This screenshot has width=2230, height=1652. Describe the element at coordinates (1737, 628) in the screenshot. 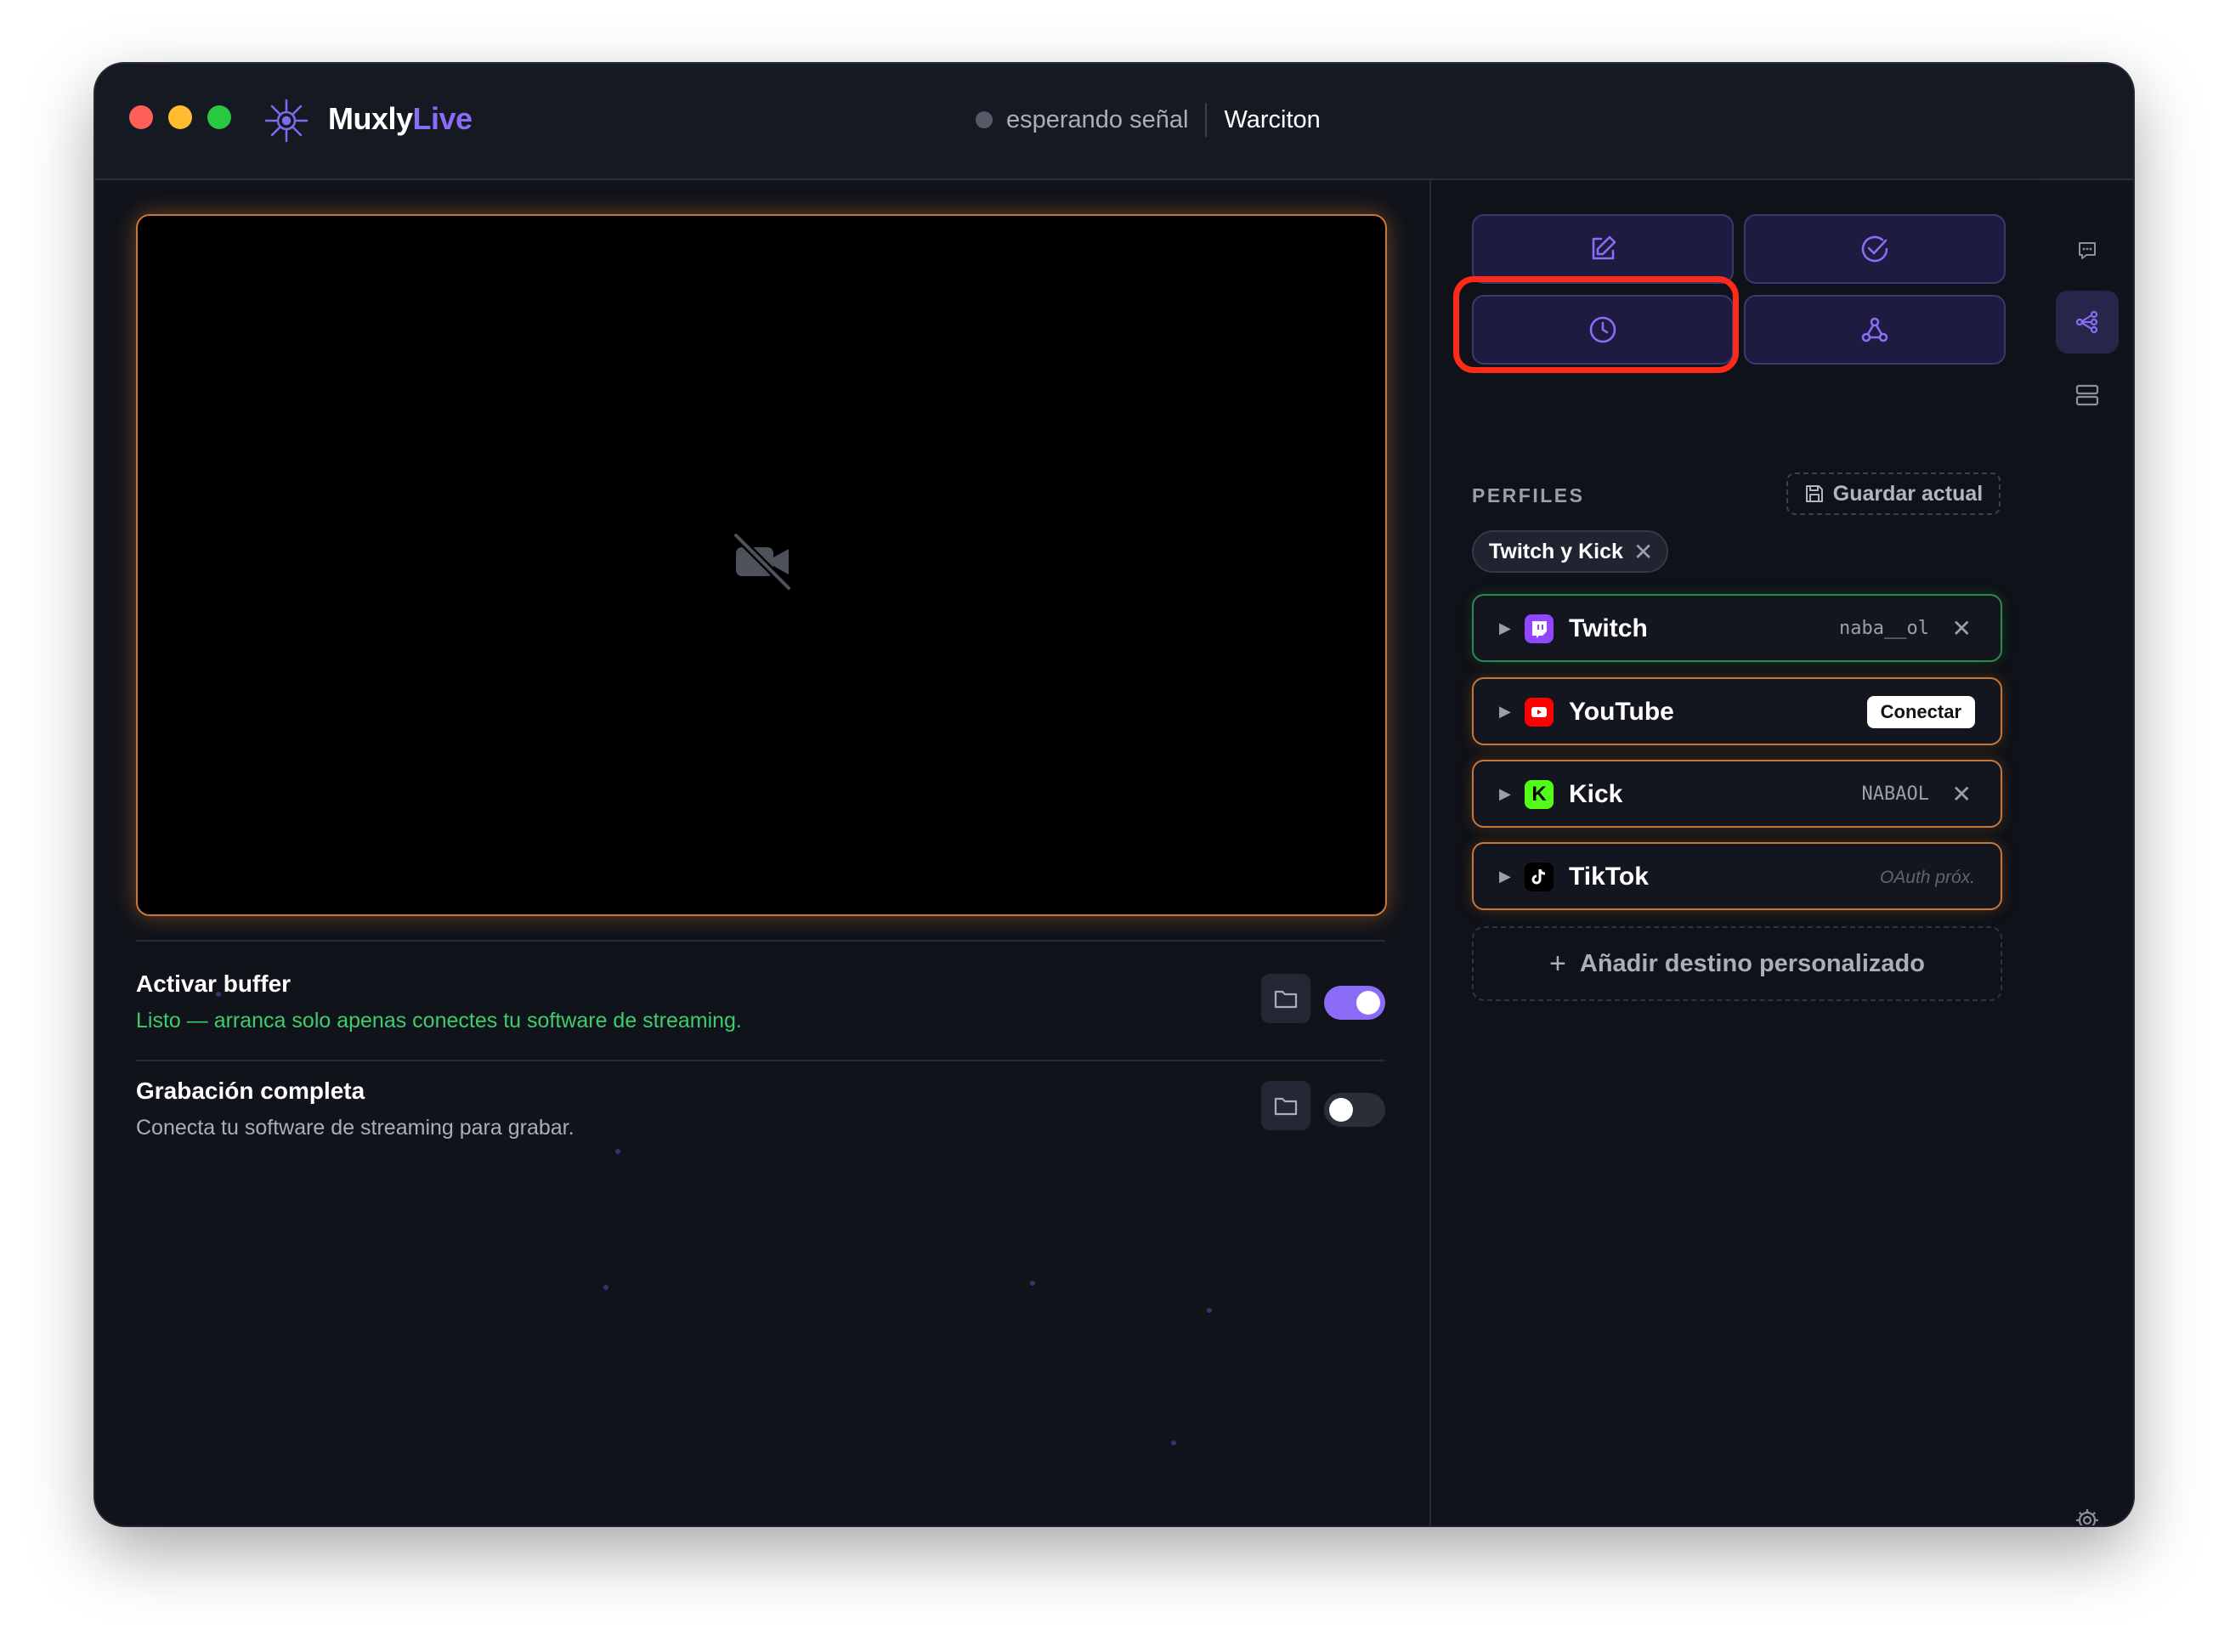

I see `destination-twitch: ▶ Twitch naba__ol ✕` at that location.